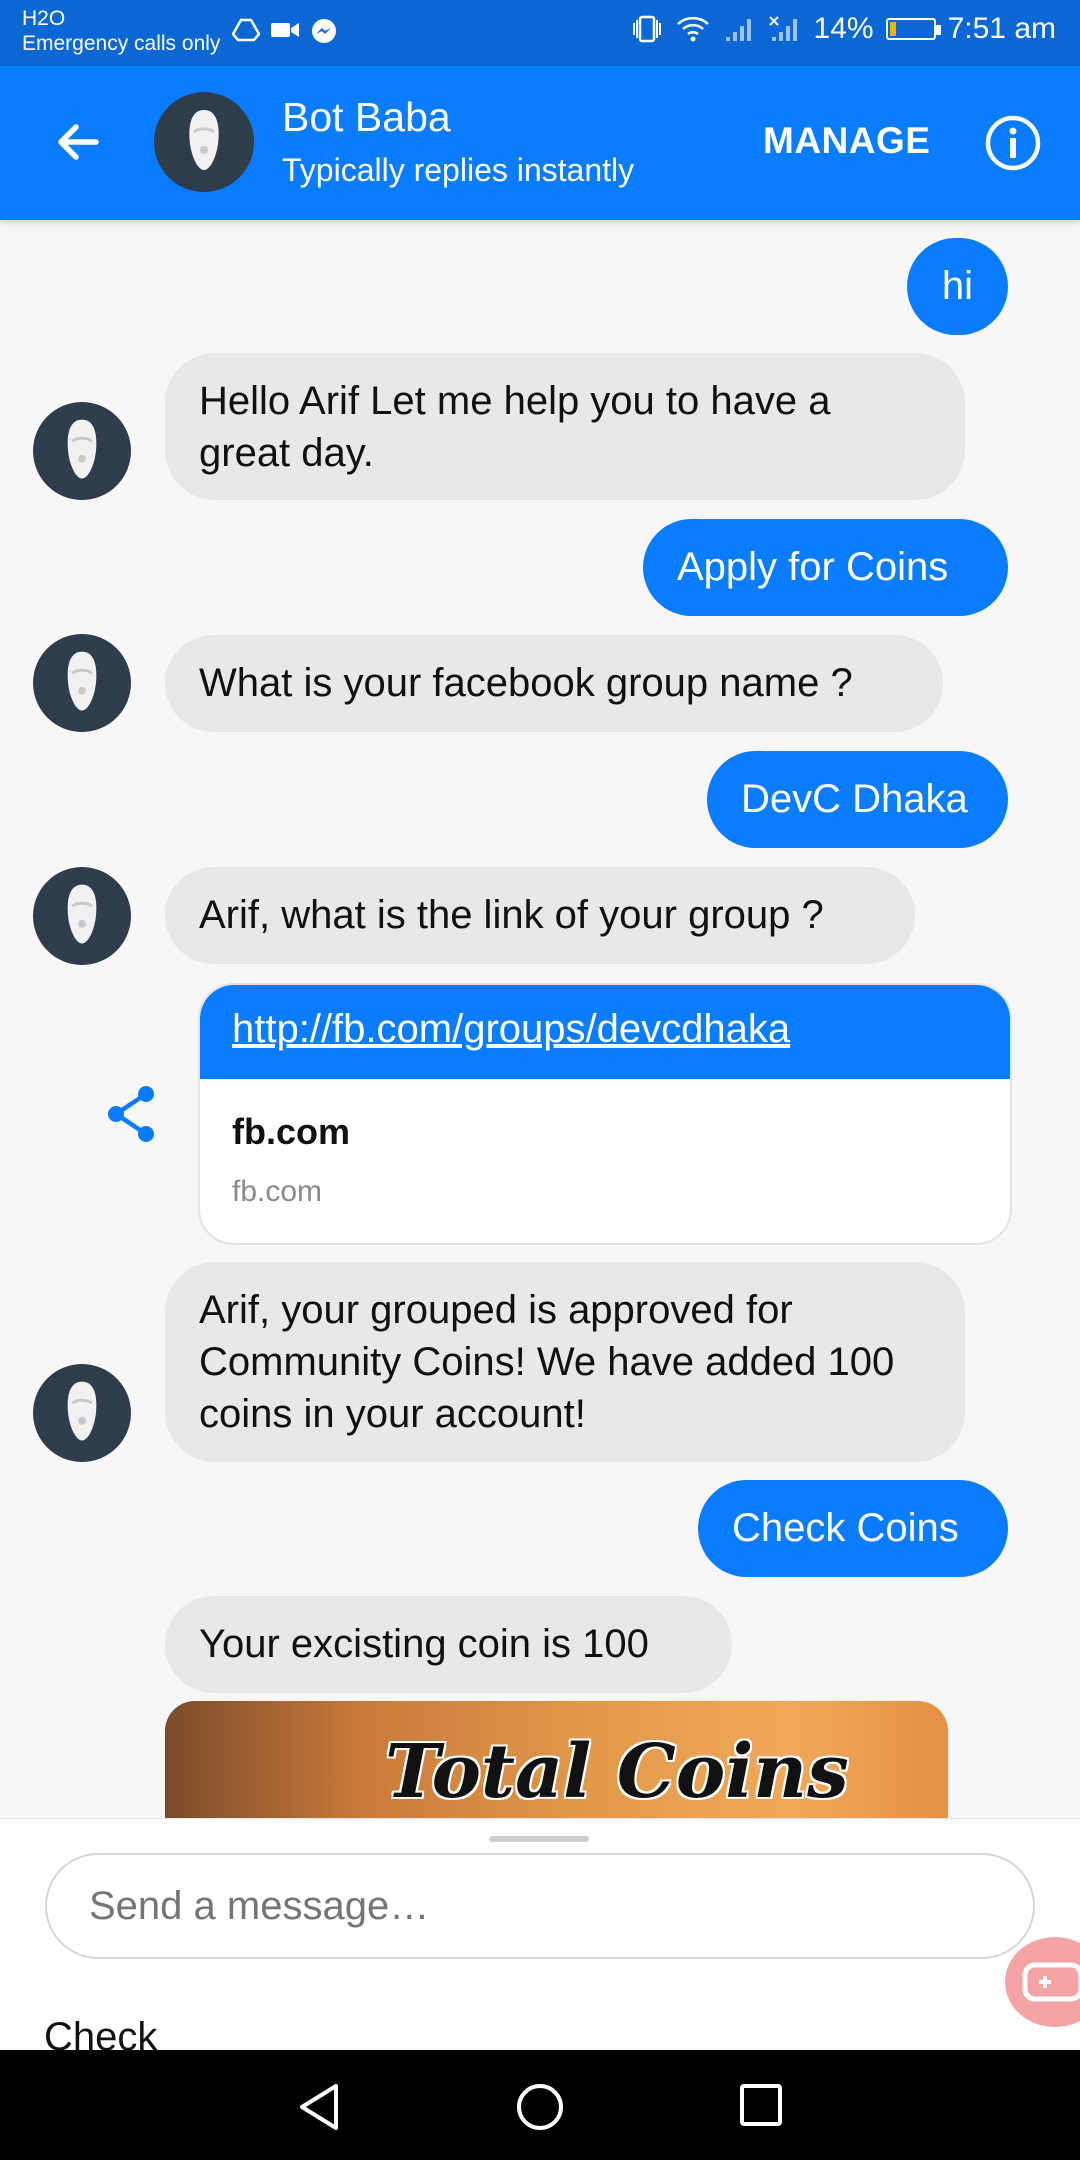 The height and width of the screenshot is (2160, 1080). Describe the element at coordinates (761, 2105) in the screenshot. I see `nav-recents-icon` at that location.